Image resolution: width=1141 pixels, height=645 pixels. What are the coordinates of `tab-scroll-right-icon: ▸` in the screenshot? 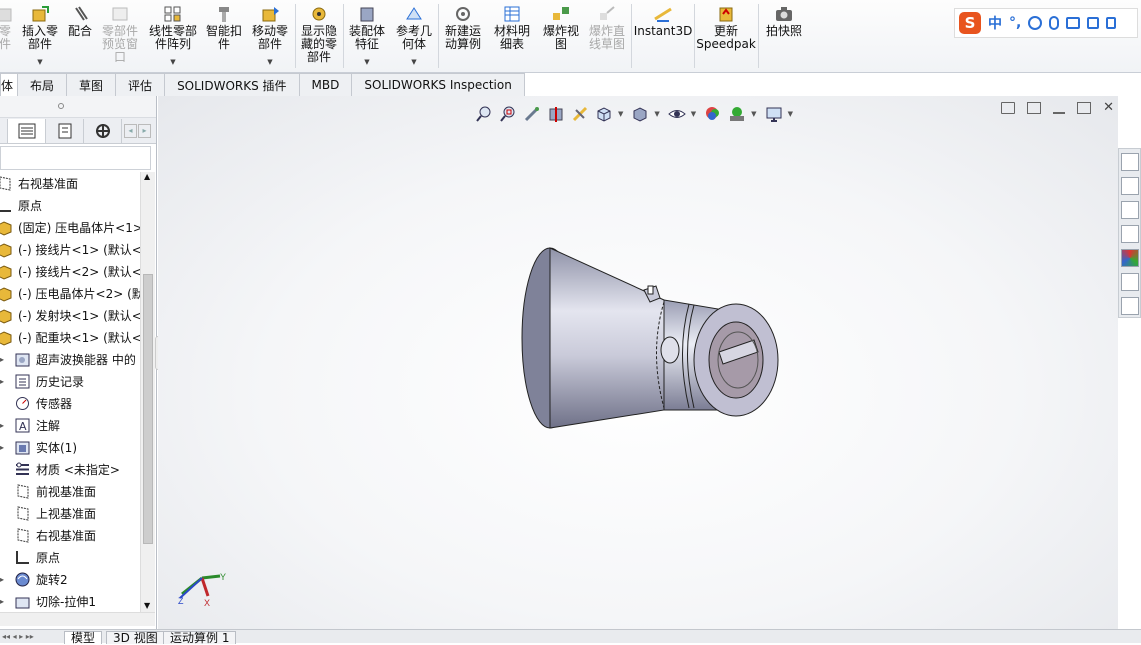 It's located at (144, 130).